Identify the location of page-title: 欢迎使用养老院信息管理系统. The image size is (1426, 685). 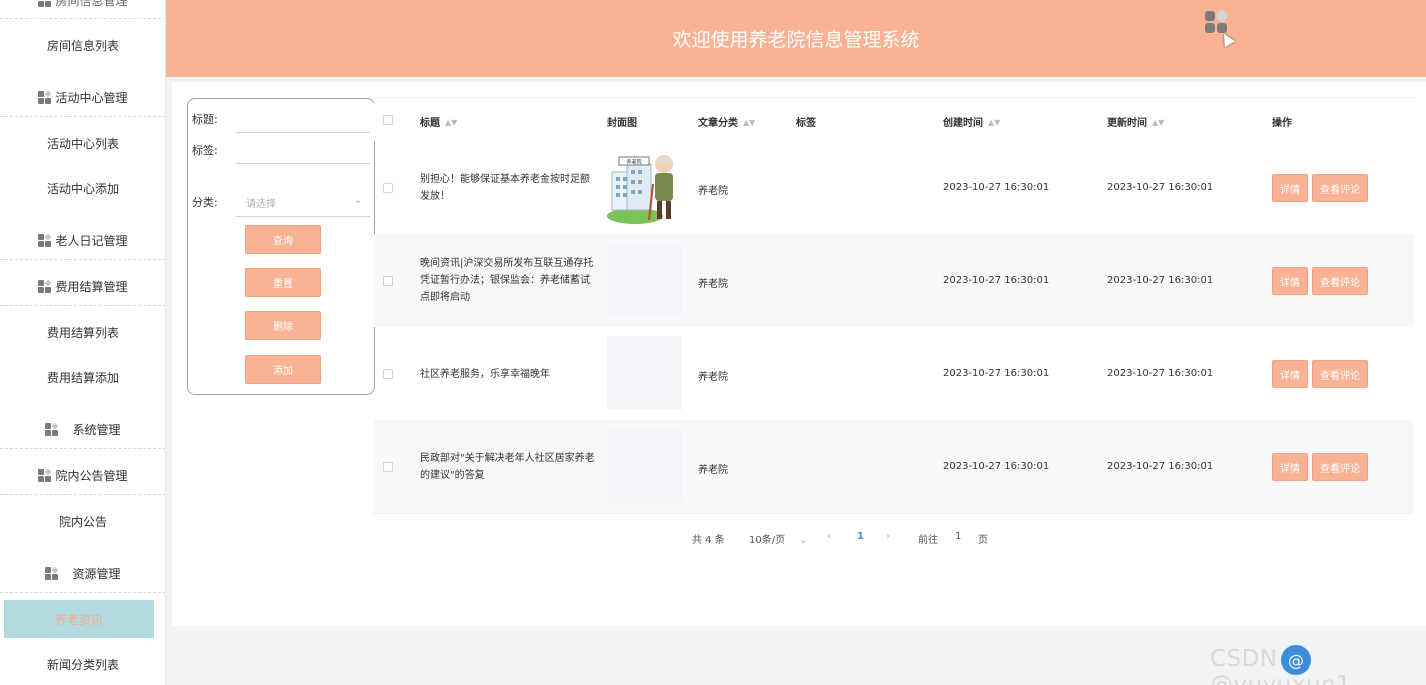
(796, 40).